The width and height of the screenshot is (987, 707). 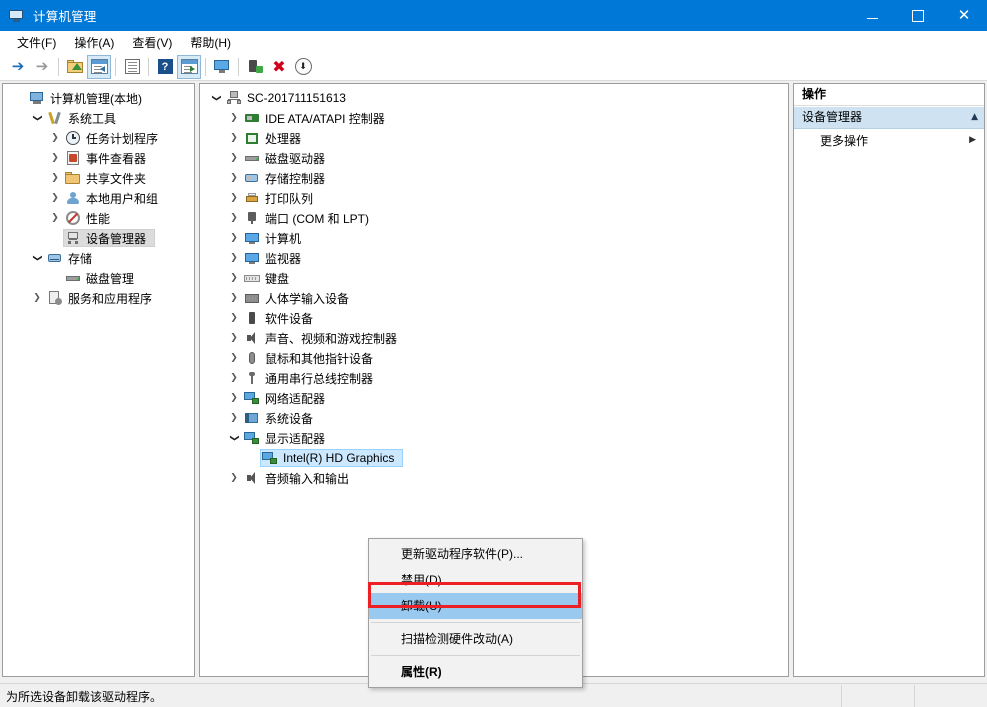 What do you see at coordinates (494, 358) in the screenshot?
I see `tree-item: ❯ 鼠标和其他指针设备` at bounding box center [494, 358].